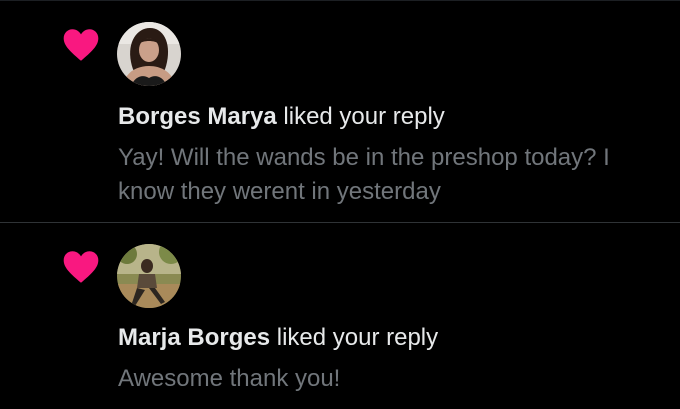 The width and height of the screenshot is (680, 409). I want to click on user-name: Marja Borges, so click(194, 337).